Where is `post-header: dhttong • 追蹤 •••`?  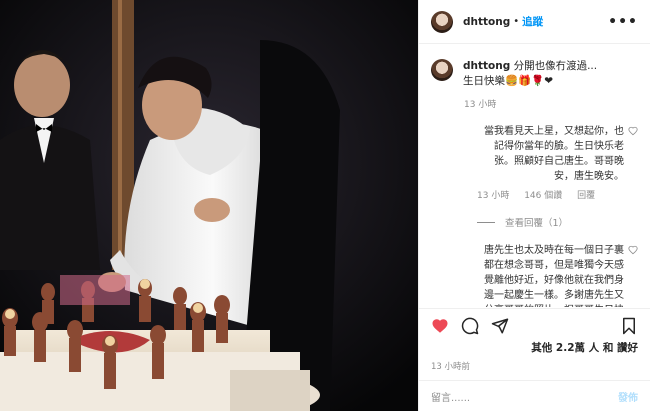
post-header: dhttong • 追蹤 ••• is located at coordinates (534, 22).